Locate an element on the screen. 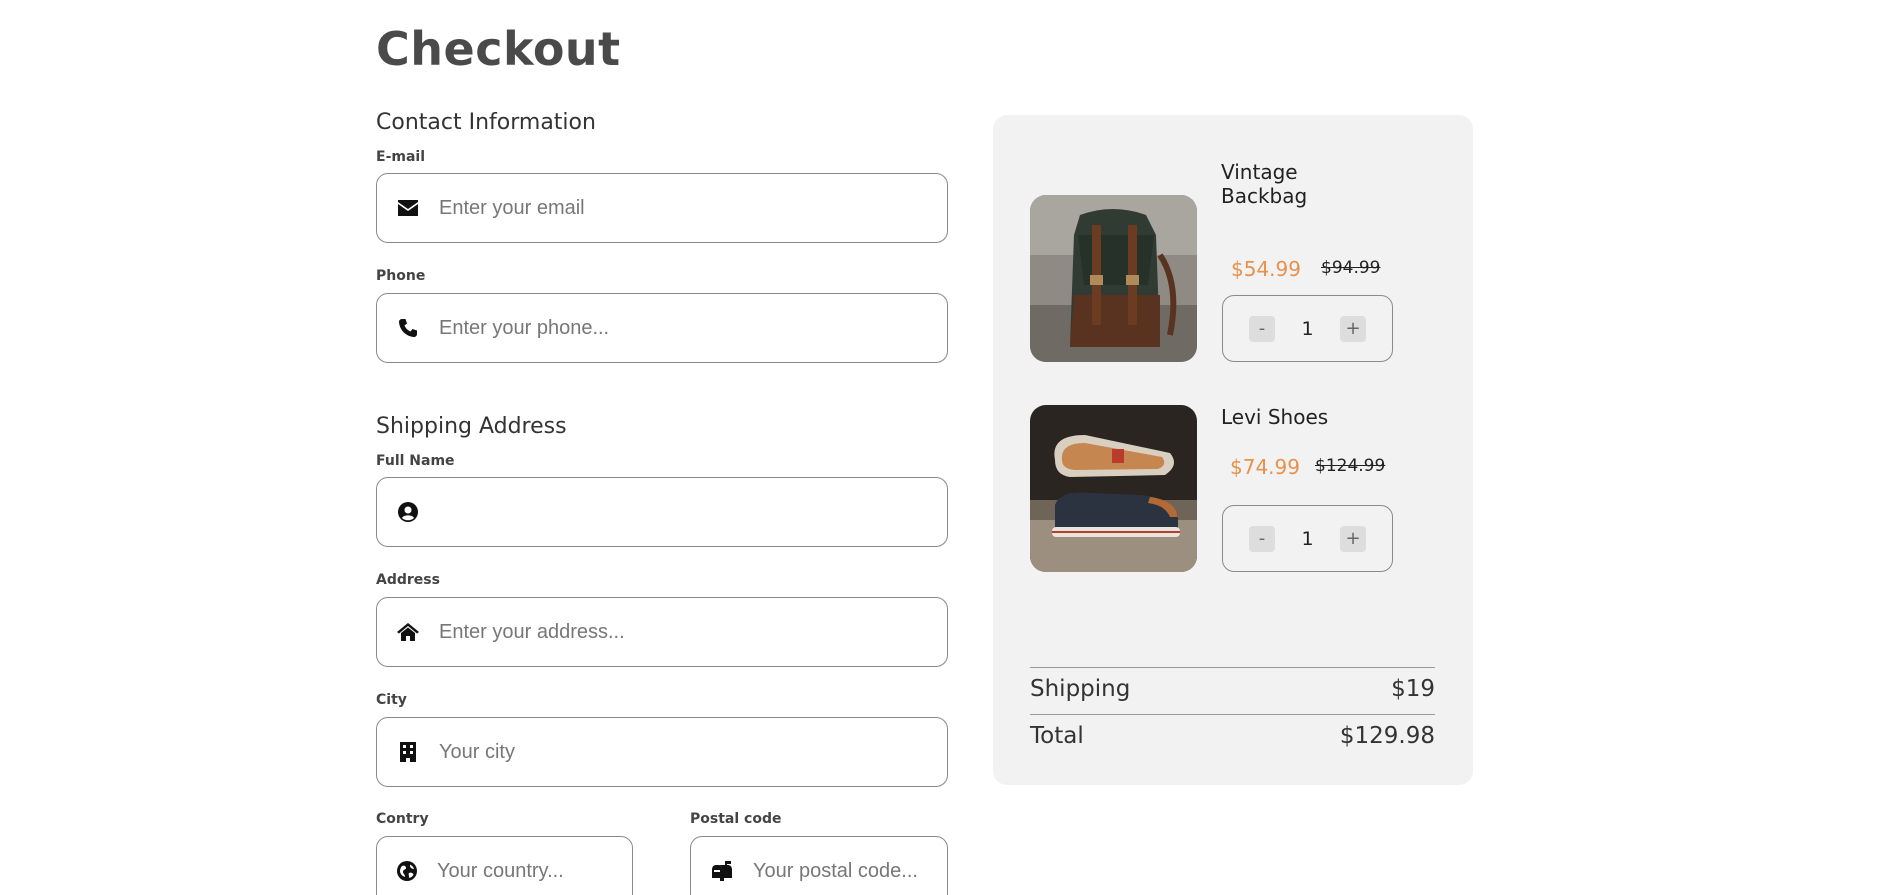 The image size is (1891, 895). mailbox-icon is located at coordinates (722, 871).